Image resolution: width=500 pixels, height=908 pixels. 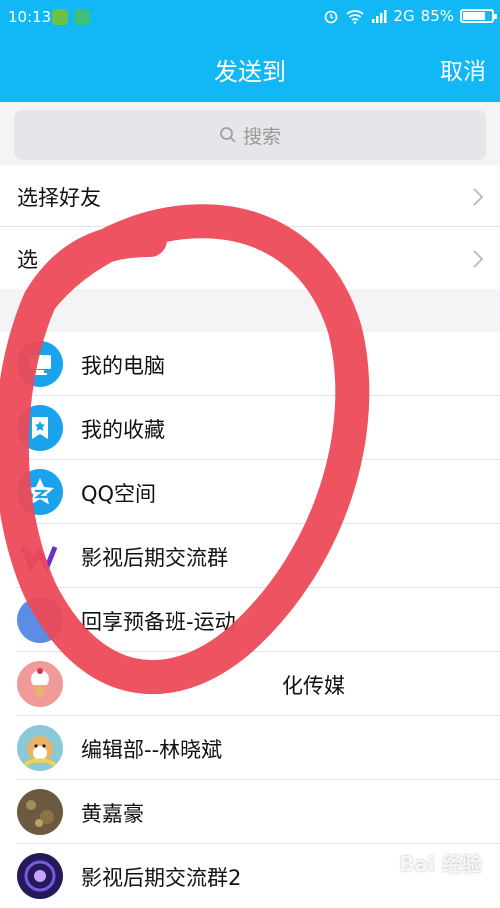 What do you see at coordinates (60, 17) in the screenshot?
I see `wechat-app-icon` at bounding box center [60, 17].